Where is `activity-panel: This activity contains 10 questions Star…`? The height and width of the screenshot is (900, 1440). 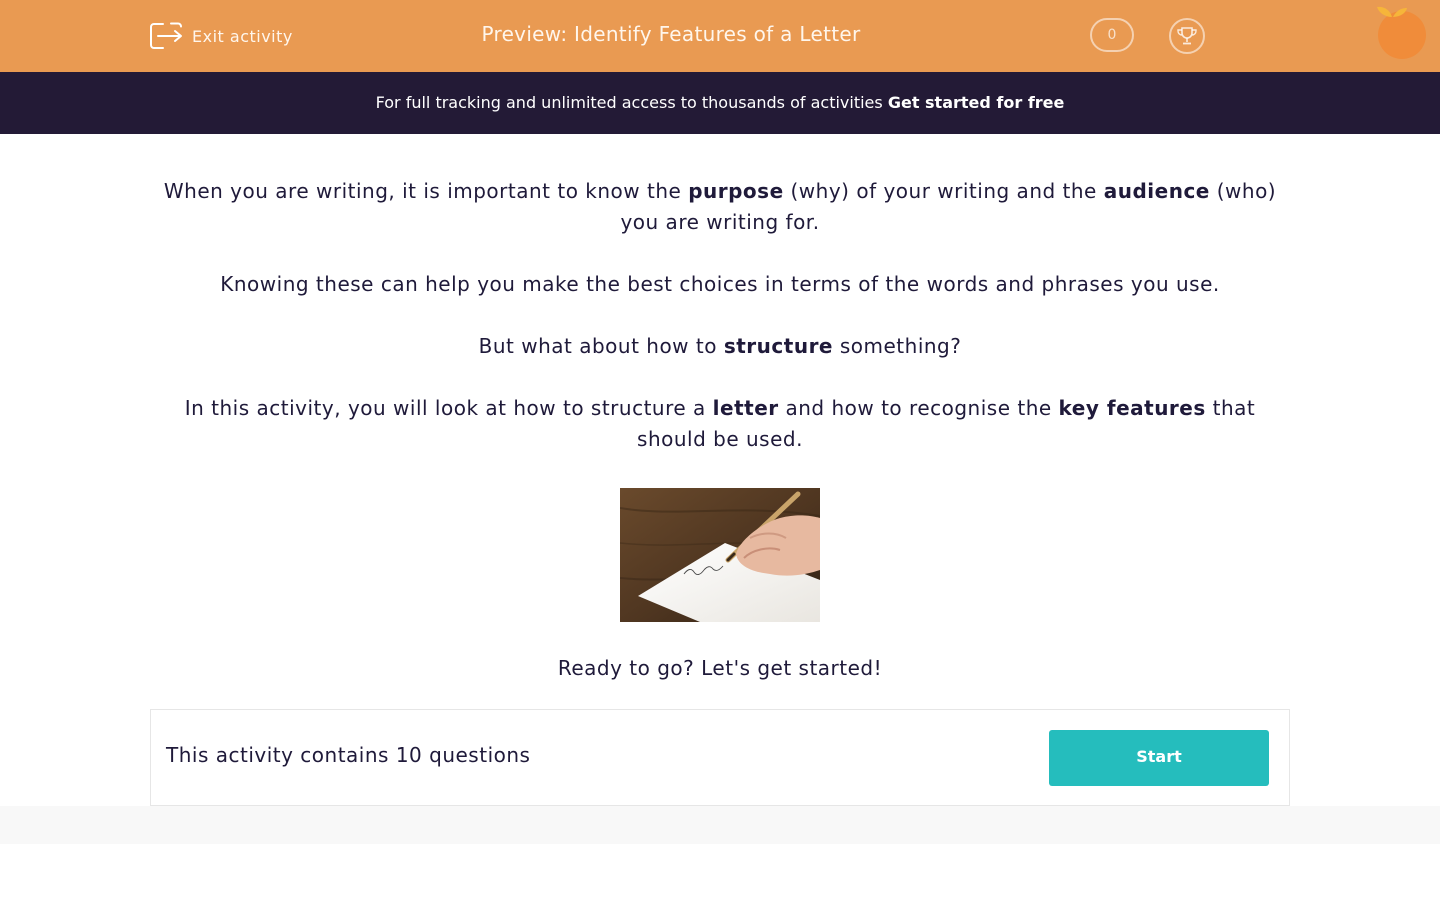 activity-panel: This activity contains 10 questions Star… is located at coordinates (720, 757).